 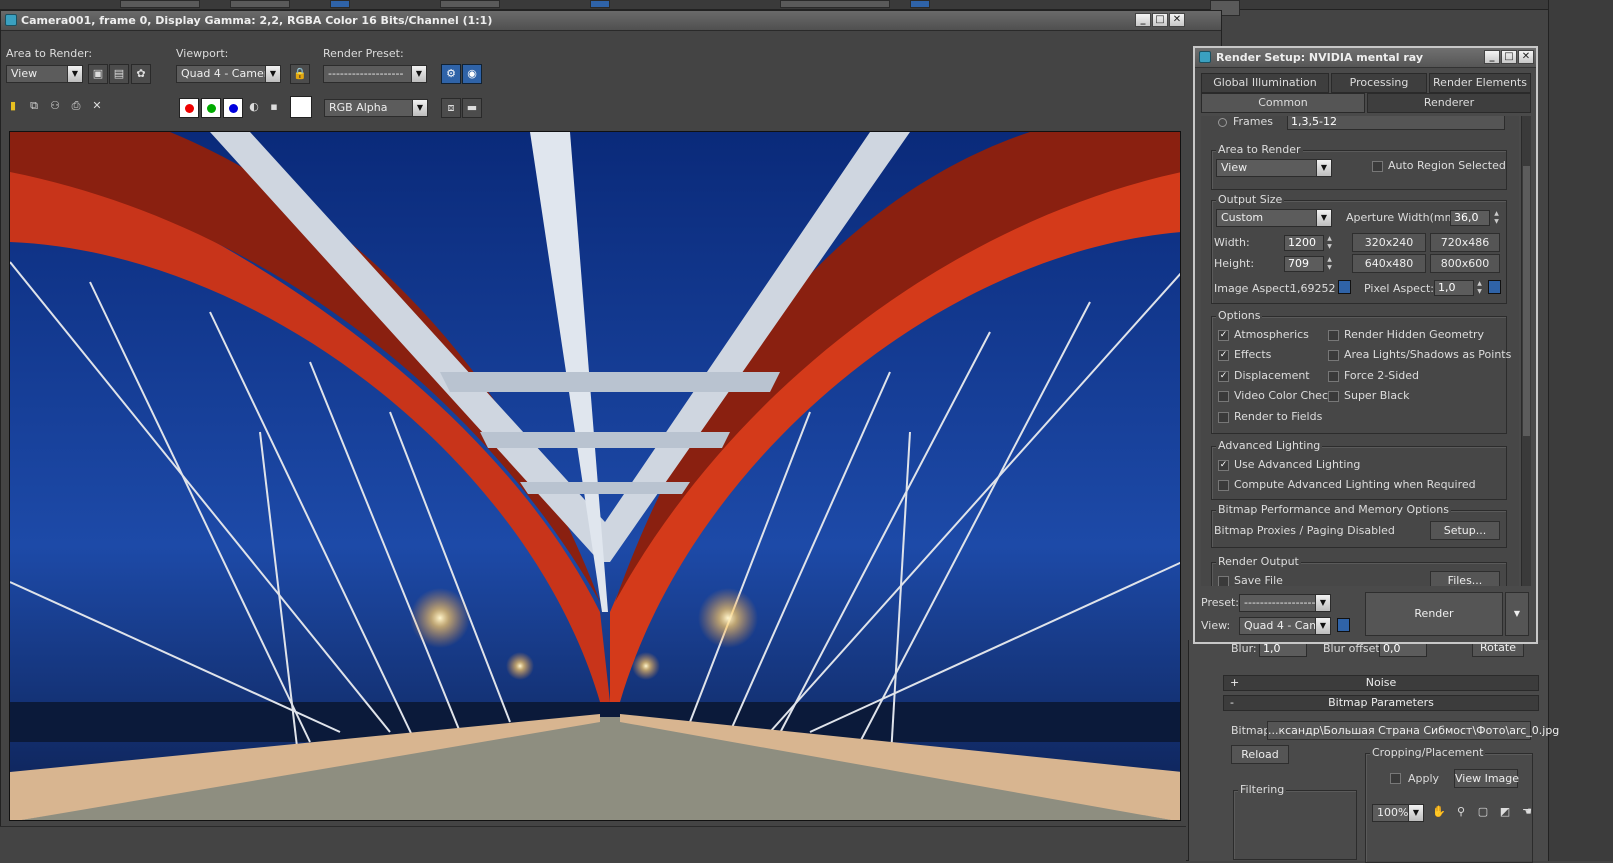 I want to click on displacement-checkbox: ✓, so click(x=1223, y=376).